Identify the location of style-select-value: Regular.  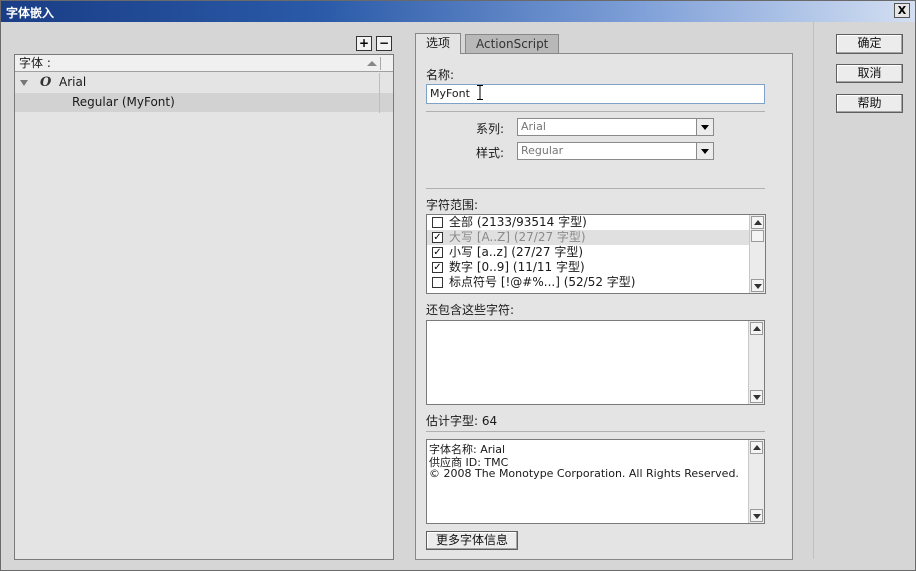
(542, 150).